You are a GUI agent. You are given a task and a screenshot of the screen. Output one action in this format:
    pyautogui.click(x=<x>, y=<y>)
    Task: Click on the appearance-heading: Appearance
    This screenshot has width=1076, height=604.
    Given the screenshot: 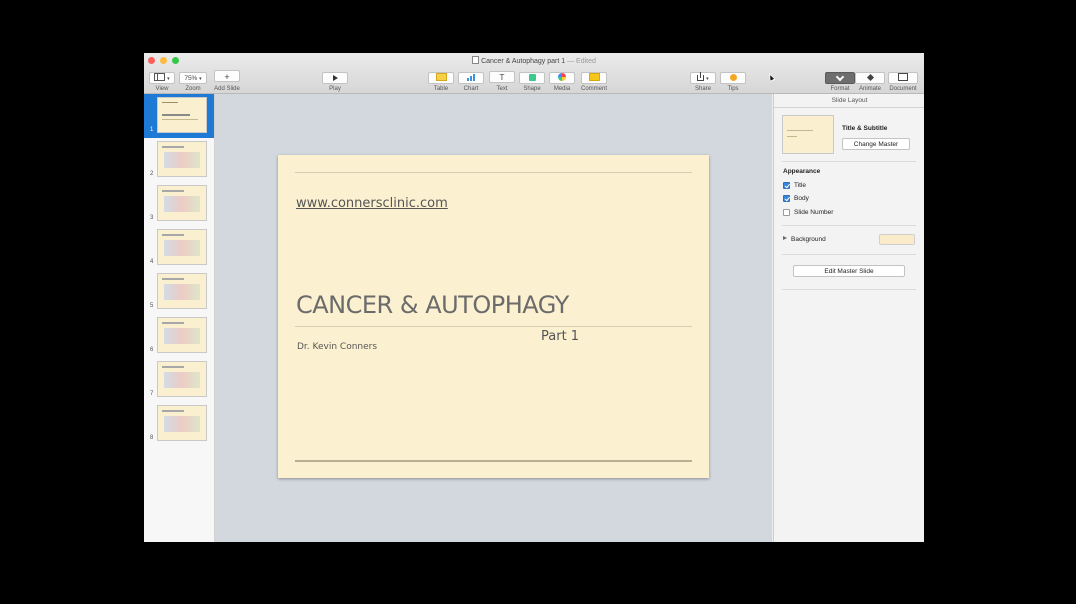 What is the action you would take?
    pyautogui.click(x=802, y=171)
    